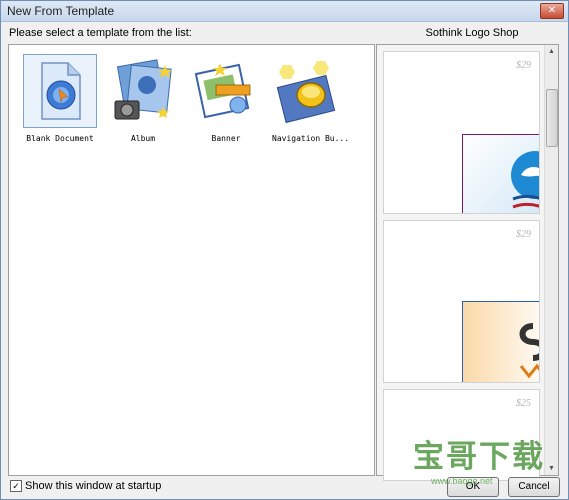  Describe the element at coordinates (226, 91) in the screenshot. I see `banner-icon` at that location.